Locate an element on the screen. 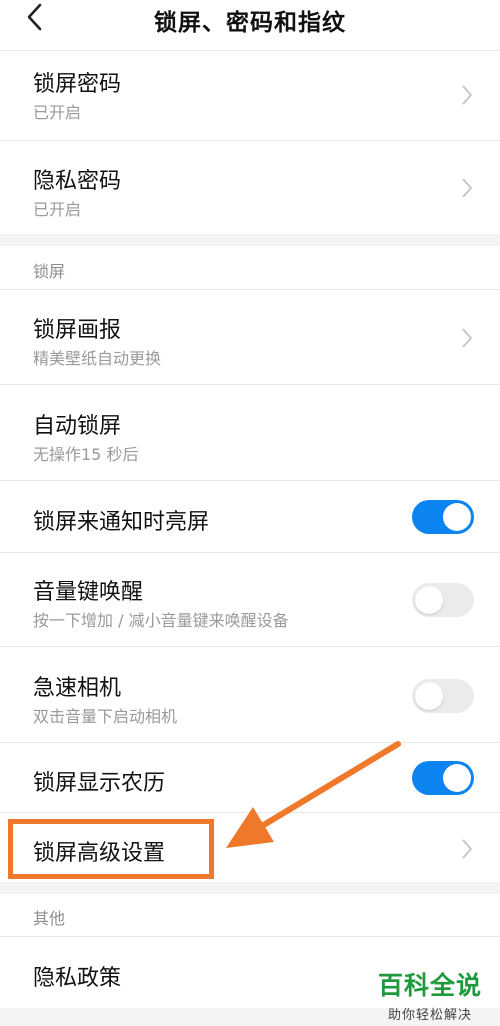  row-volume-wake: 音量键唤醒 按一下增加 / 减小音量键来唤醒设备 is located at coordinates (250, 599).